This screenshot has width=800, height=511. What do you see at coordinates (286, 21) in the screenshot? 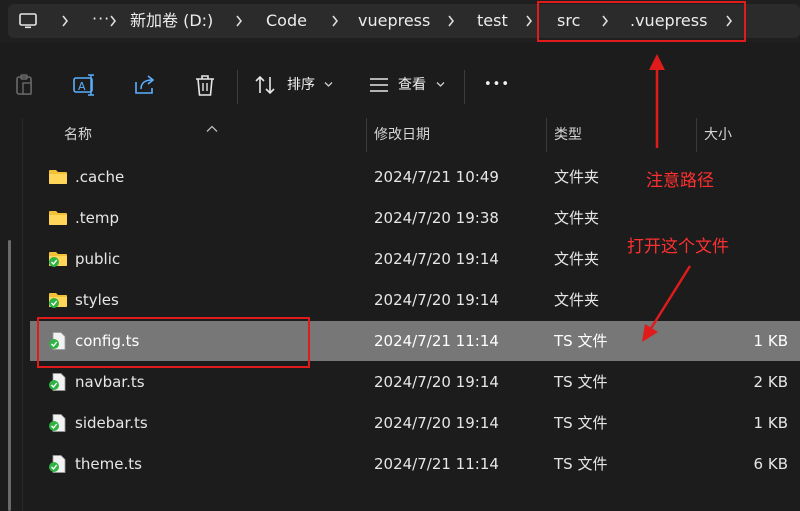
I see `breadcrumb-code: Code` at bounding box center [286, 21].